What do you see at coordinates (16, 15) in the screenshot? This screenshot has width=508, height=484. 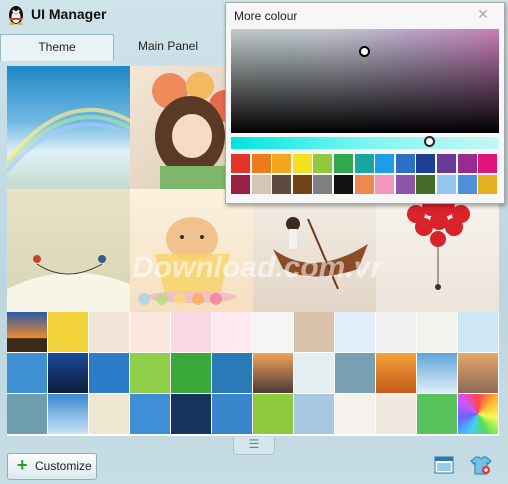 I see `qq-penguin-icon` at bounding box center [16, 15].